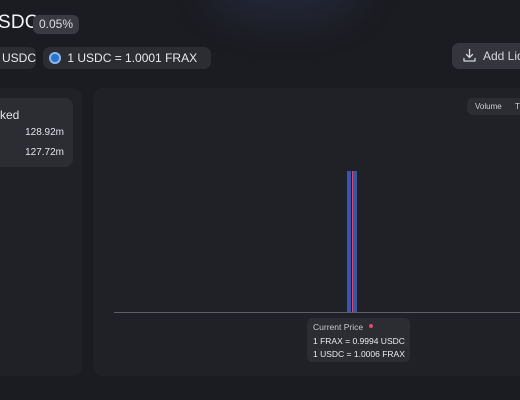 The width and height of the screenshot is (520, 400). Describe the element at coordinates (317, 312) in the screenshot. I see `chart-x-axis` at that location.